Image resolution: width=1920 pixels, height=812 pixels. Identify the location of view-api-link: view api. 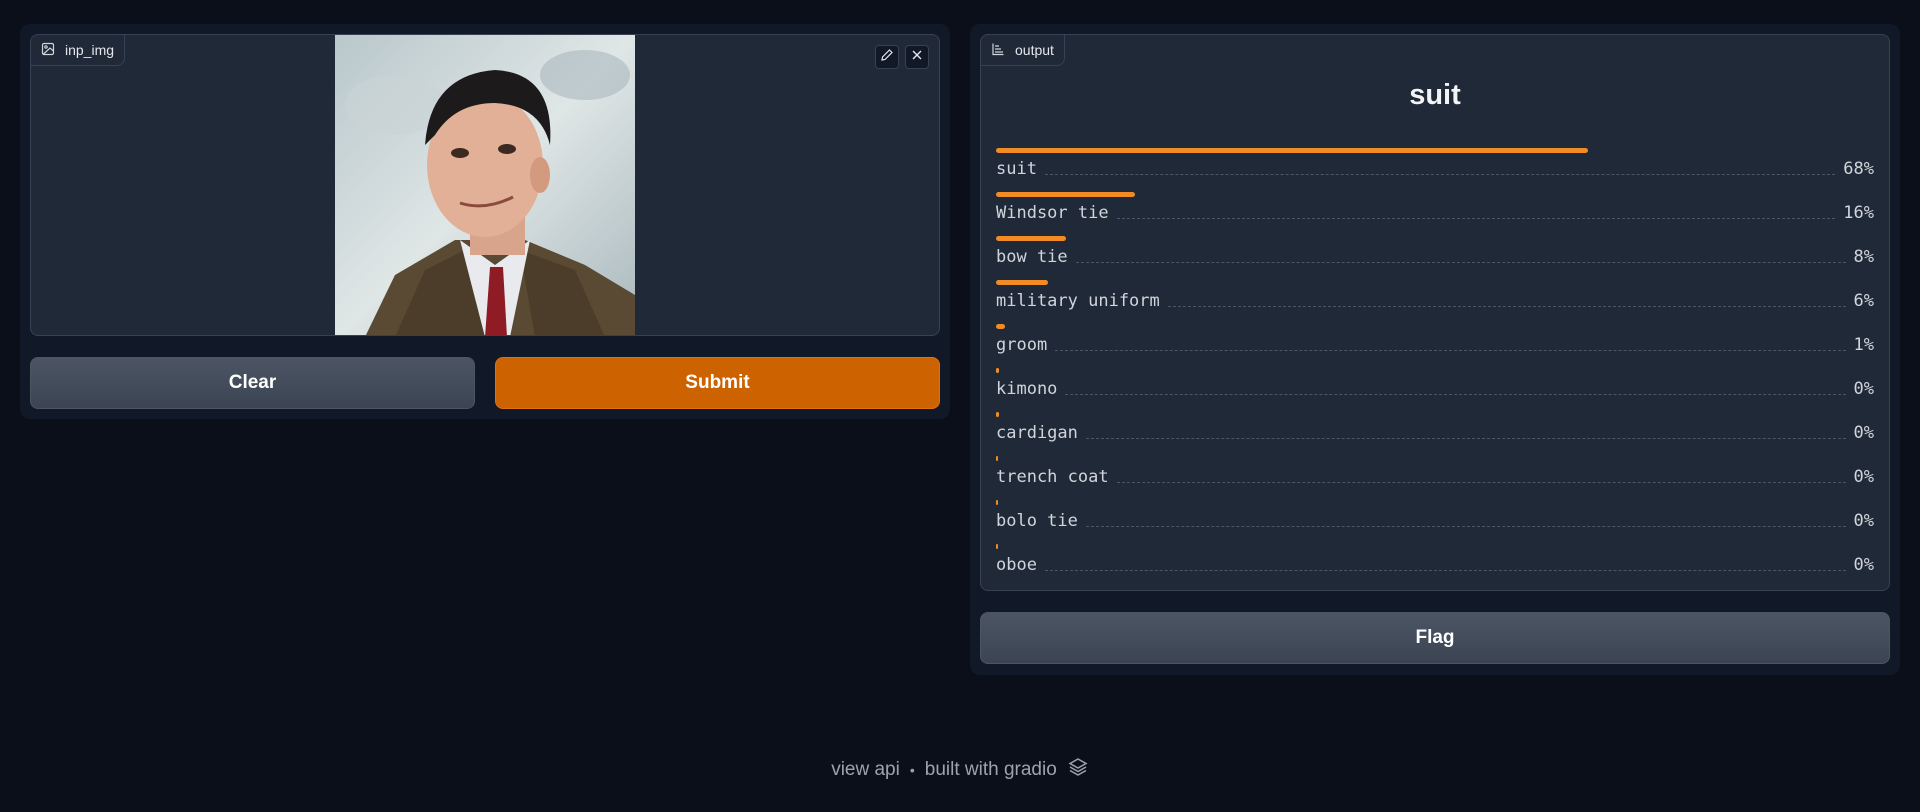
(865, 770).